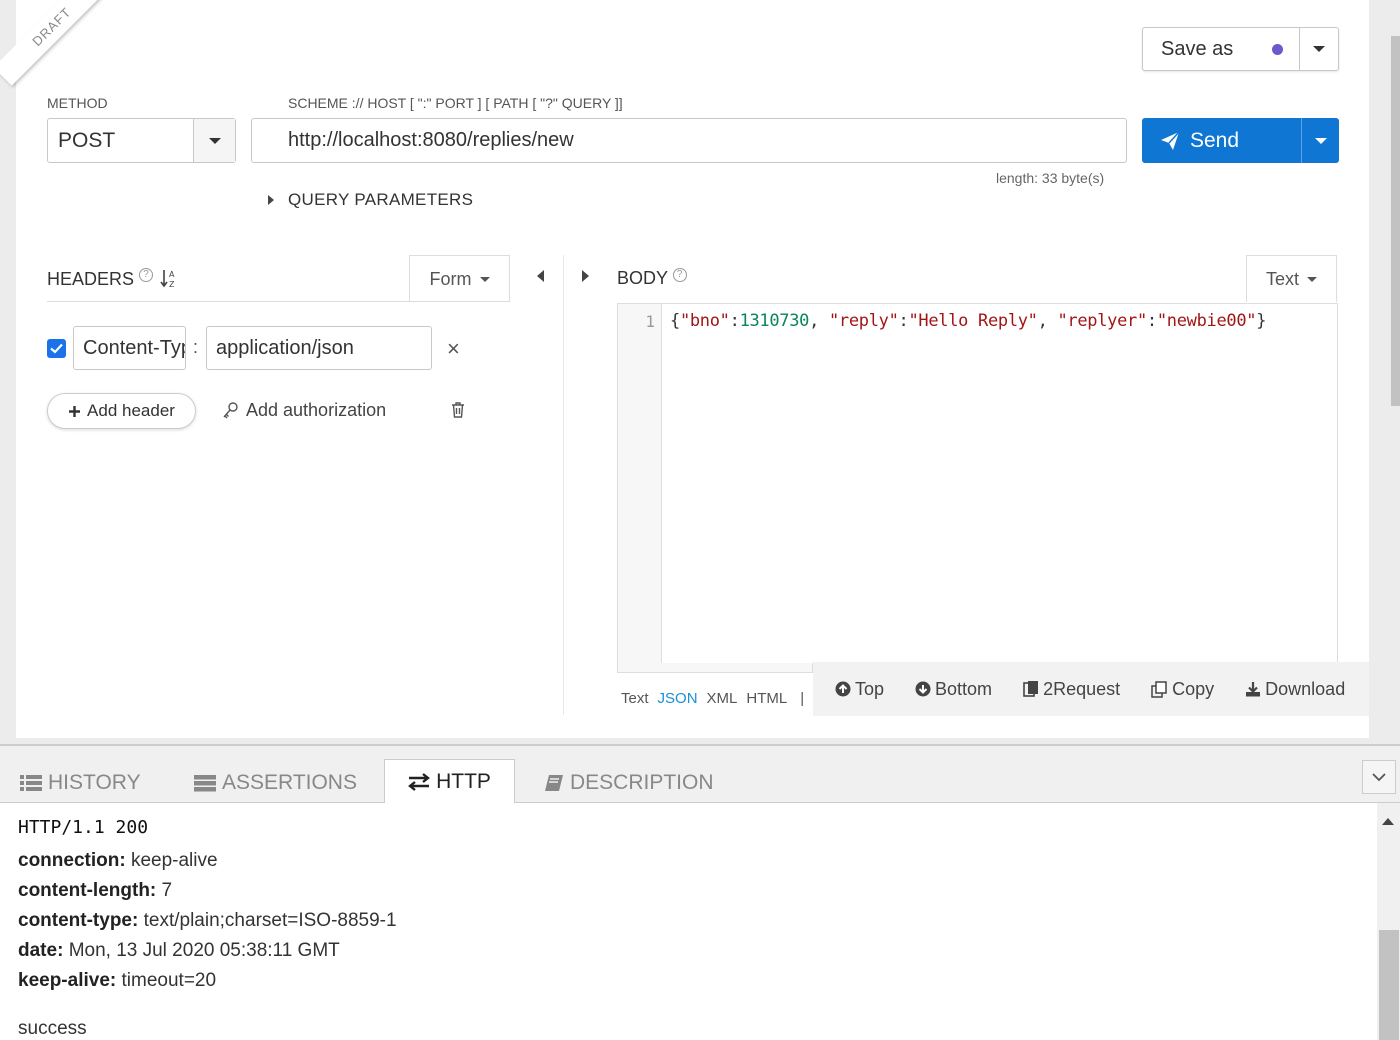 The height and width of the screenshot is (1040, 1400). Describe the element at coordinates (78, 920) in the screenshot. I see `response-header-name: content-type:` at that location.